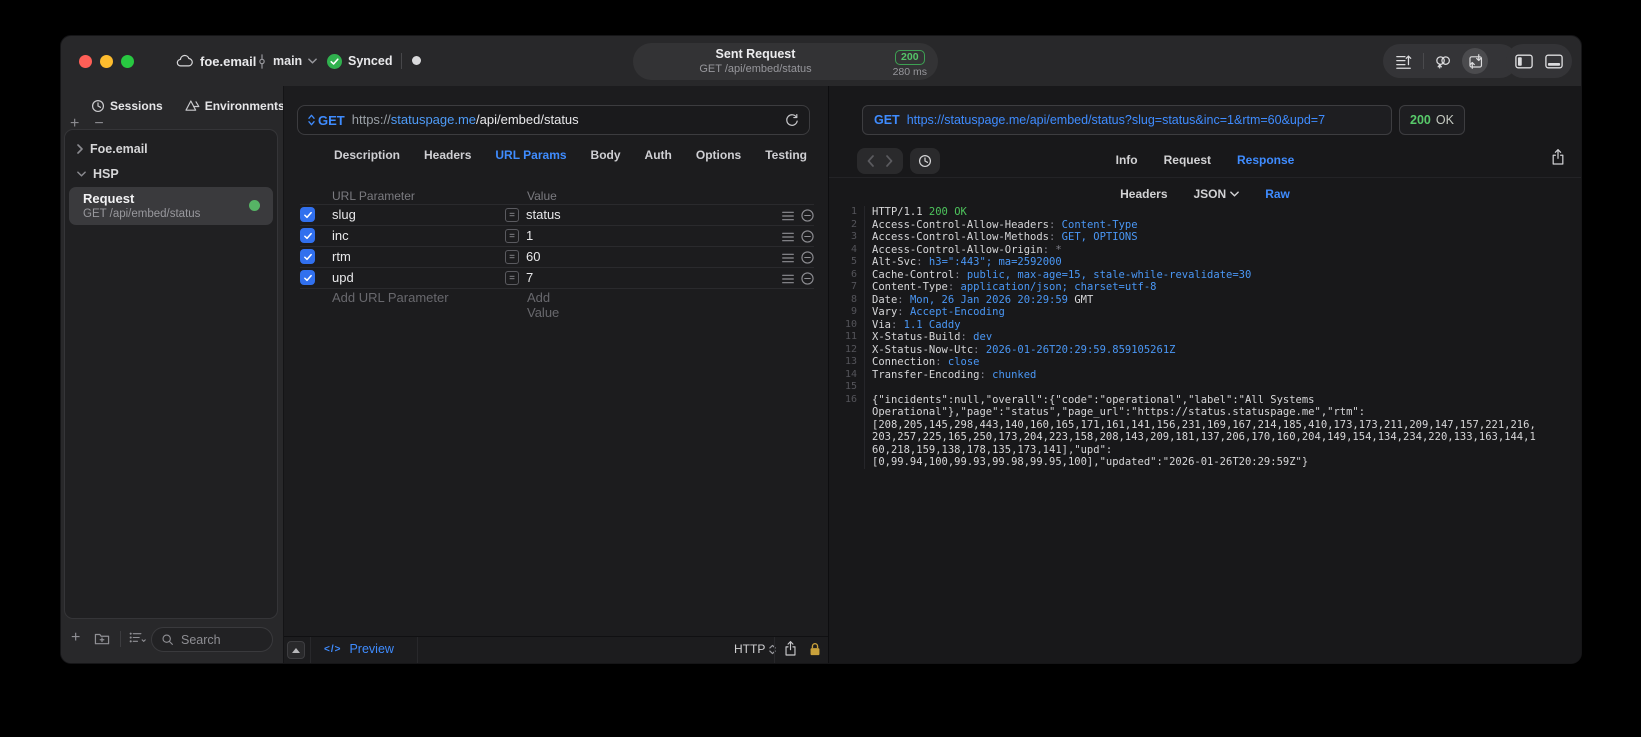 Image resolution: width=1641 pixels, height=737 pixels. Describe the element at coordinates (512, 257) in the screenshot. I see `equals-icon: =` at that location.